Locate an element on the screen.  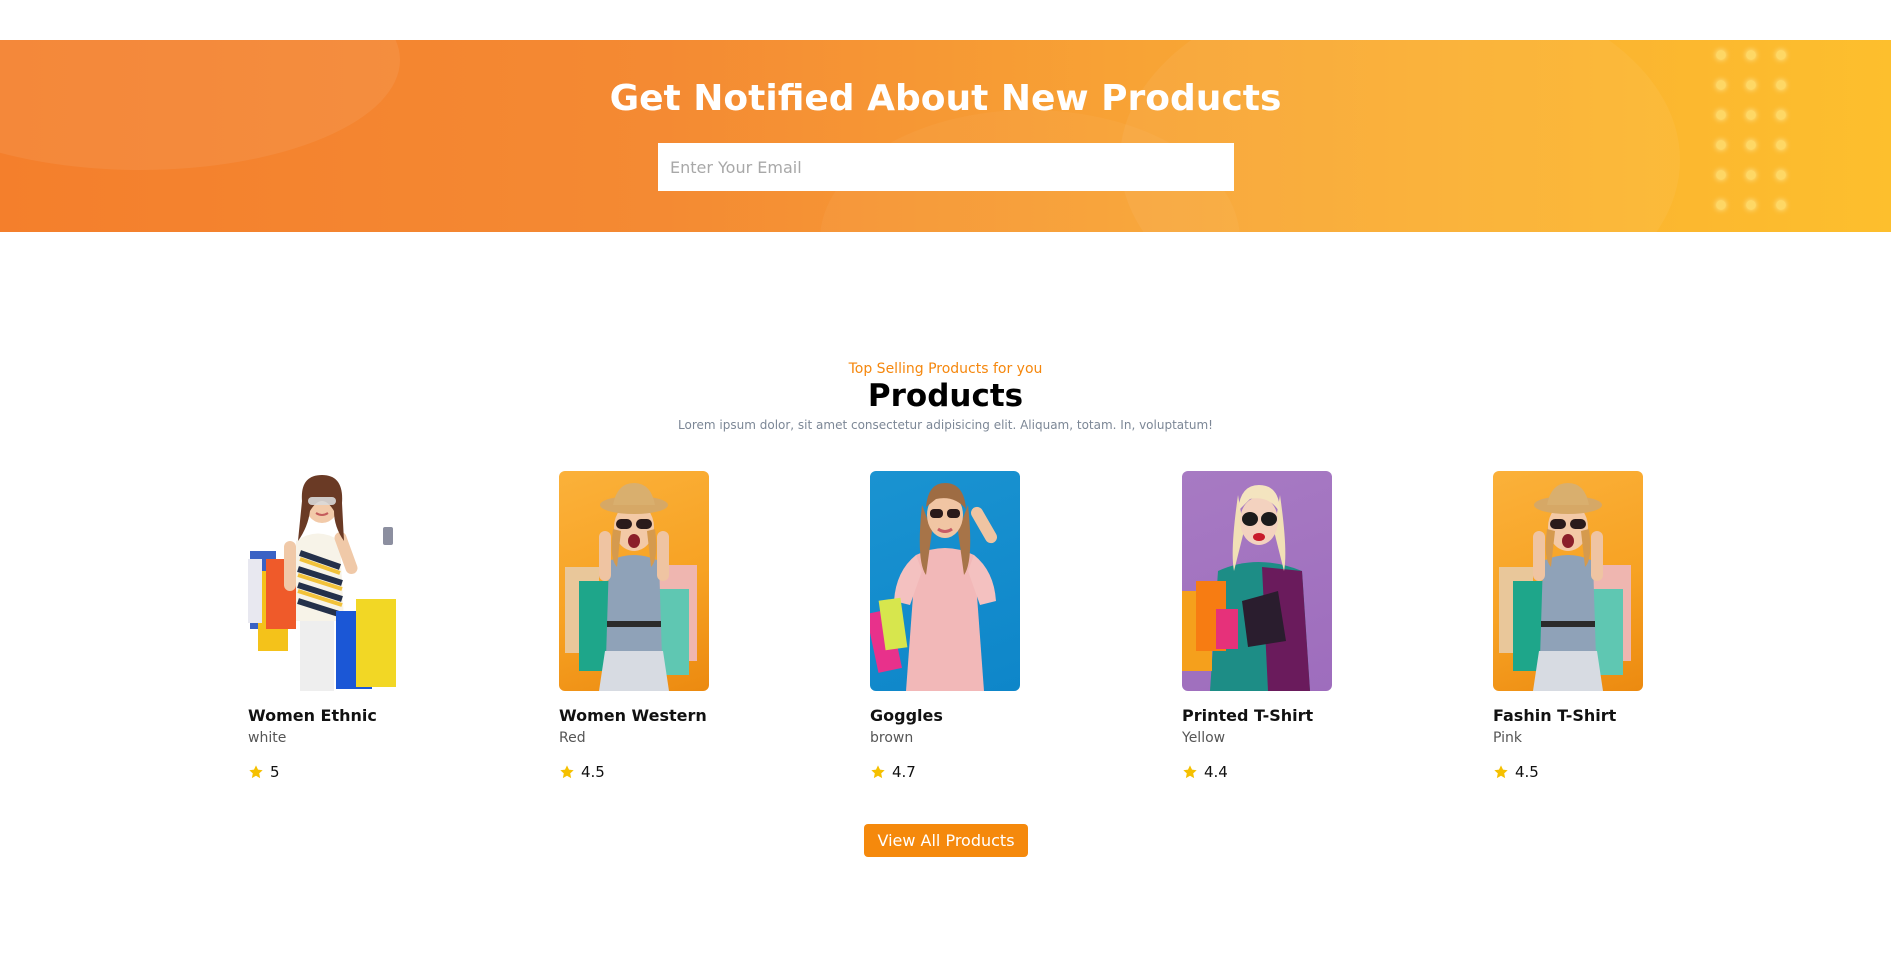
section-eyebrow: Top Selling Products for you is located at coordinates (945, 369).